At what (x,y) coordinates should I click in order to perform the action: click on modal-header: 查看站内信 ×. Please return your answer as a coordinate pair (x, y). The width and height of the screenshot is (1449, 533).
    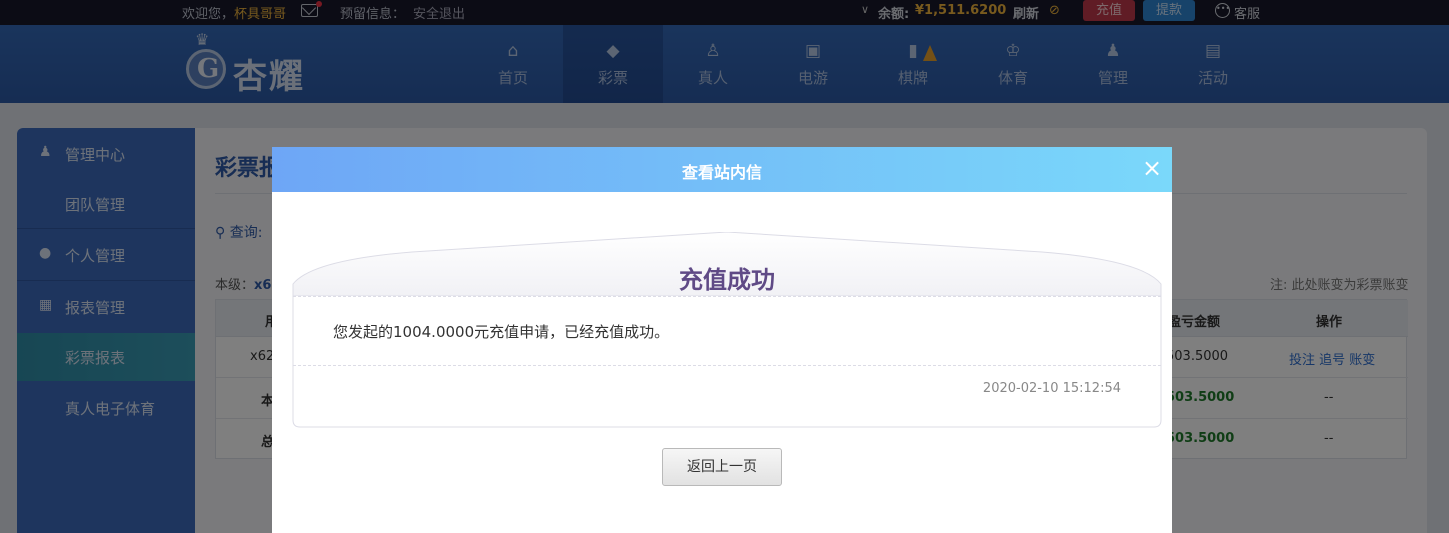
    Looking at the image, I should click on (722, 169).